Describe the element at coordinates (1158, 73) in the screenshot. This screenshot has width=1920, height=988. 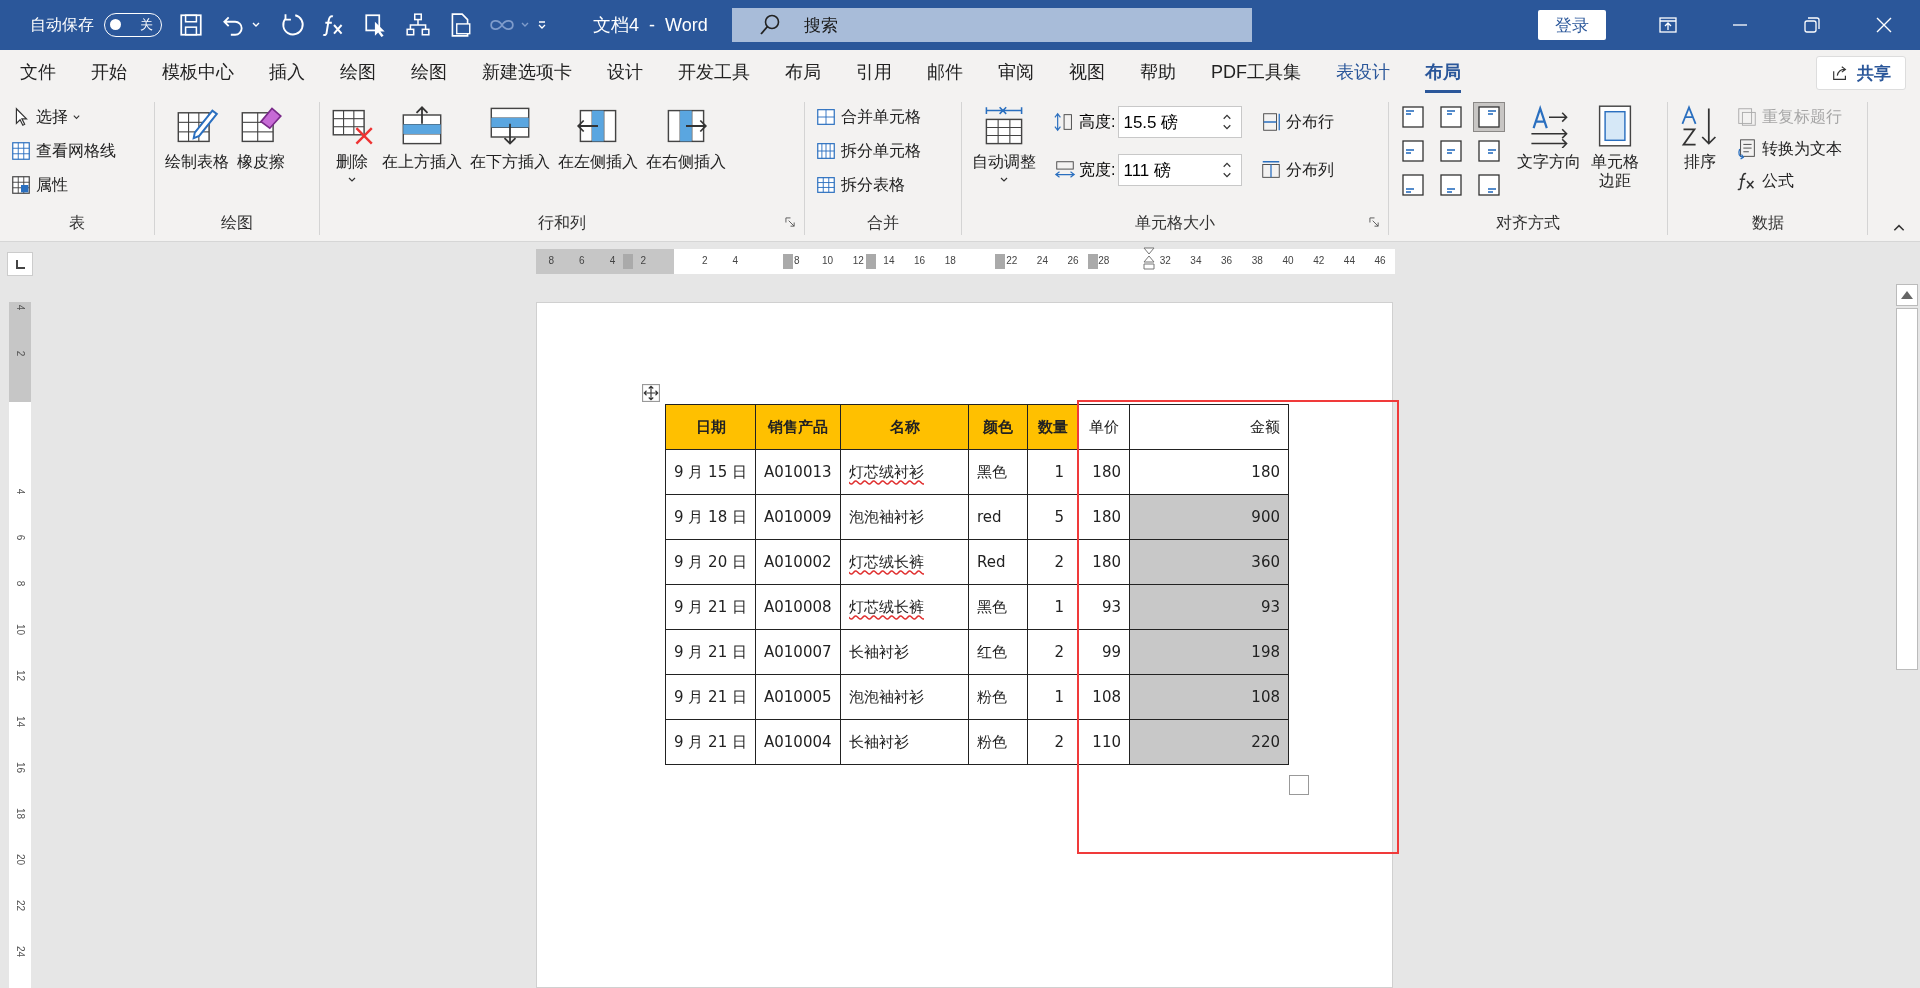
I see `ribbon-tab: 帮助` at that location.